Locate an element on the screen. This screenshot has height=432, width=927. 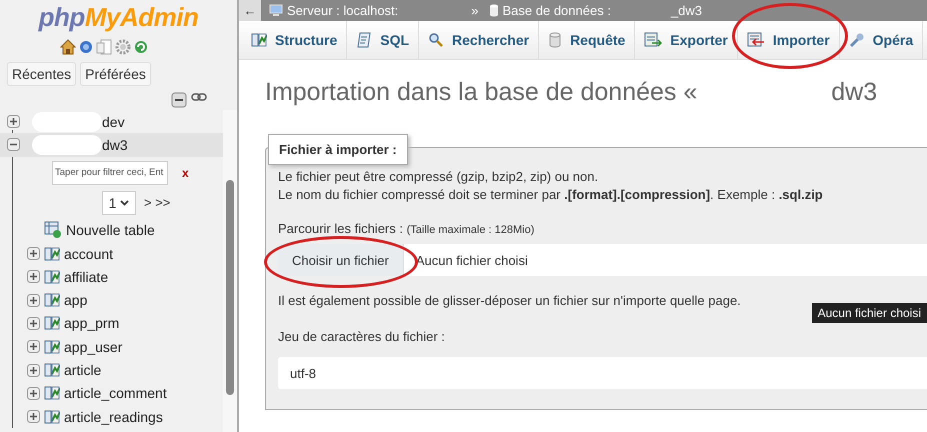
sidebar-tab: Préférées is located at coordinates (115, 74).